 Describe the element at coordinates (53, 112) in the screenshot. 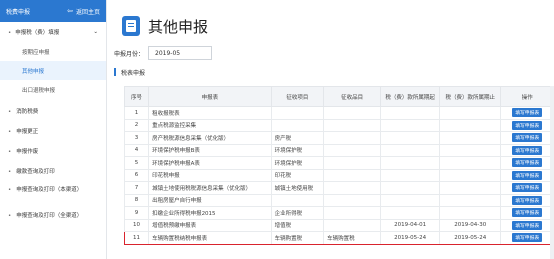

I see `sidebar-item-fire-tax: • 消防税费` at that location.